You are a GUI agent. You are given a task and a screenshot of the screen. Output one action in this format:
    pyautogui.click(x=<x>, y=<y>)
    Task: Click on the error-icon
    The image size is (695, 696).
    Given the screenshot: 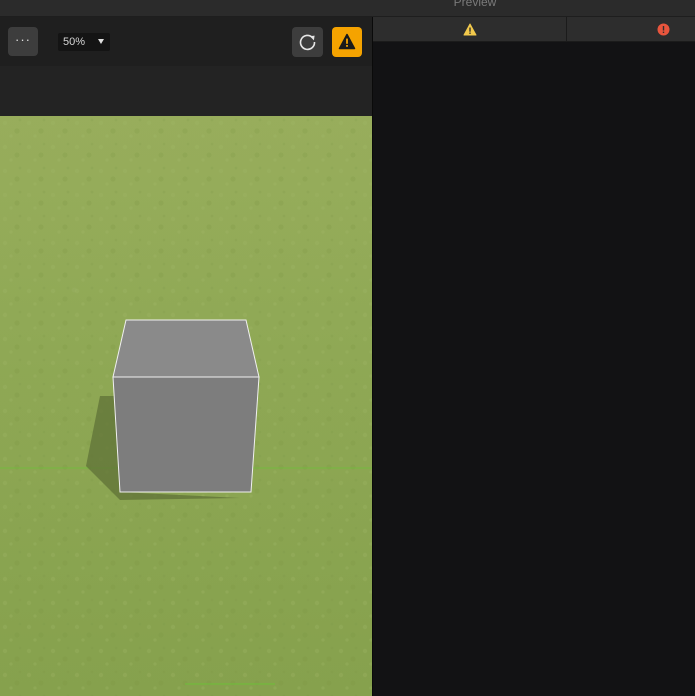 What is the action you would take?
    pyautogui.click(x=663, y=29)
    